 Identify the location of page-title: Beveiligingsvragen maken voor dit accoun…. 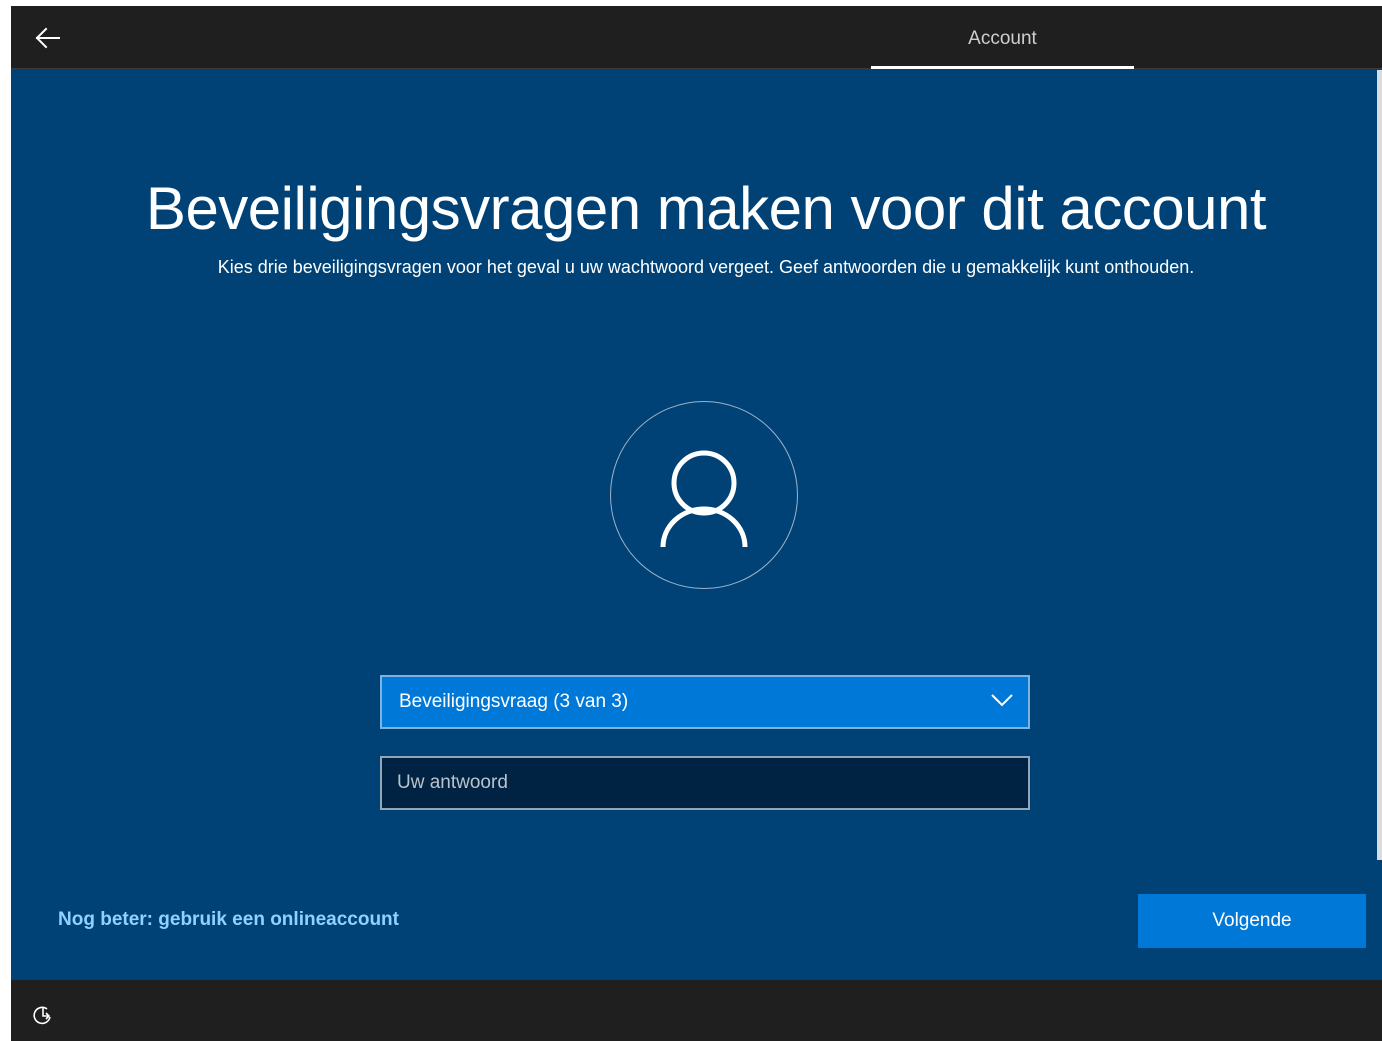
(706, 208).